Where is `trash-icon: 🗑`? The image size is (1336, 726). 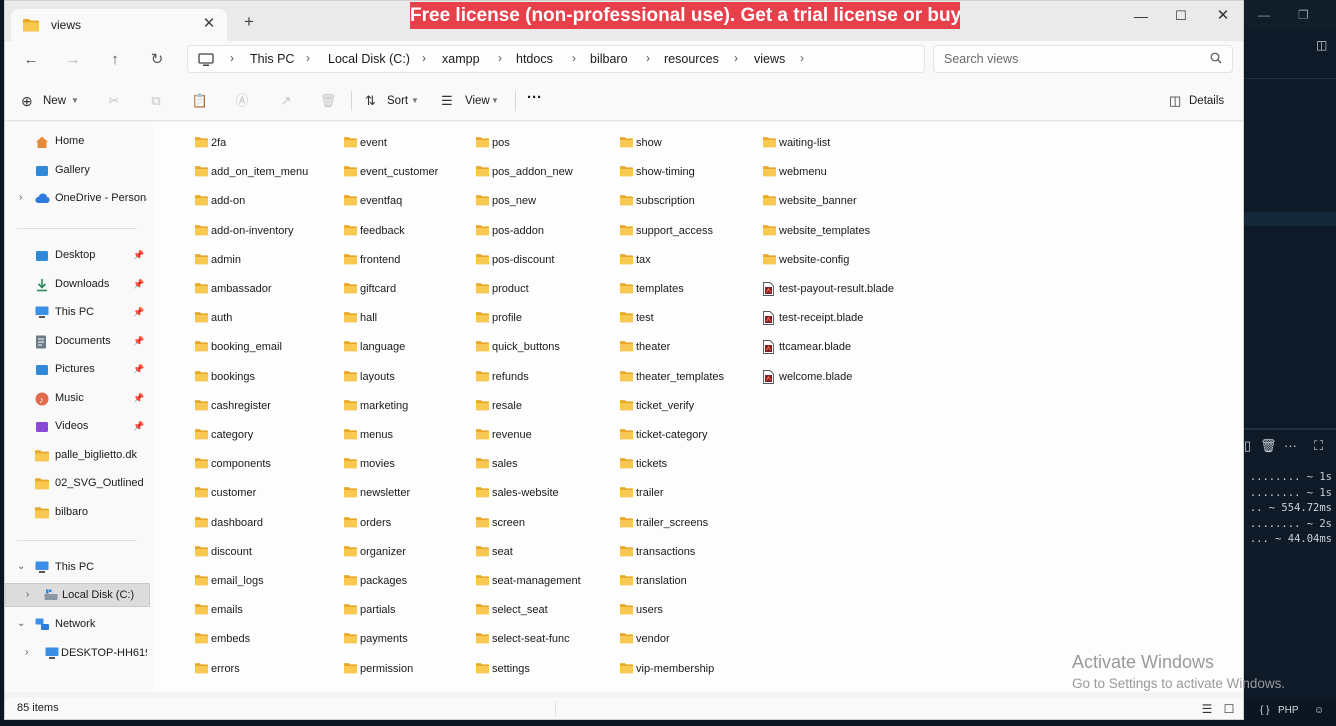
trash-icon: 🗑 is located at coordinates (1268, 446).